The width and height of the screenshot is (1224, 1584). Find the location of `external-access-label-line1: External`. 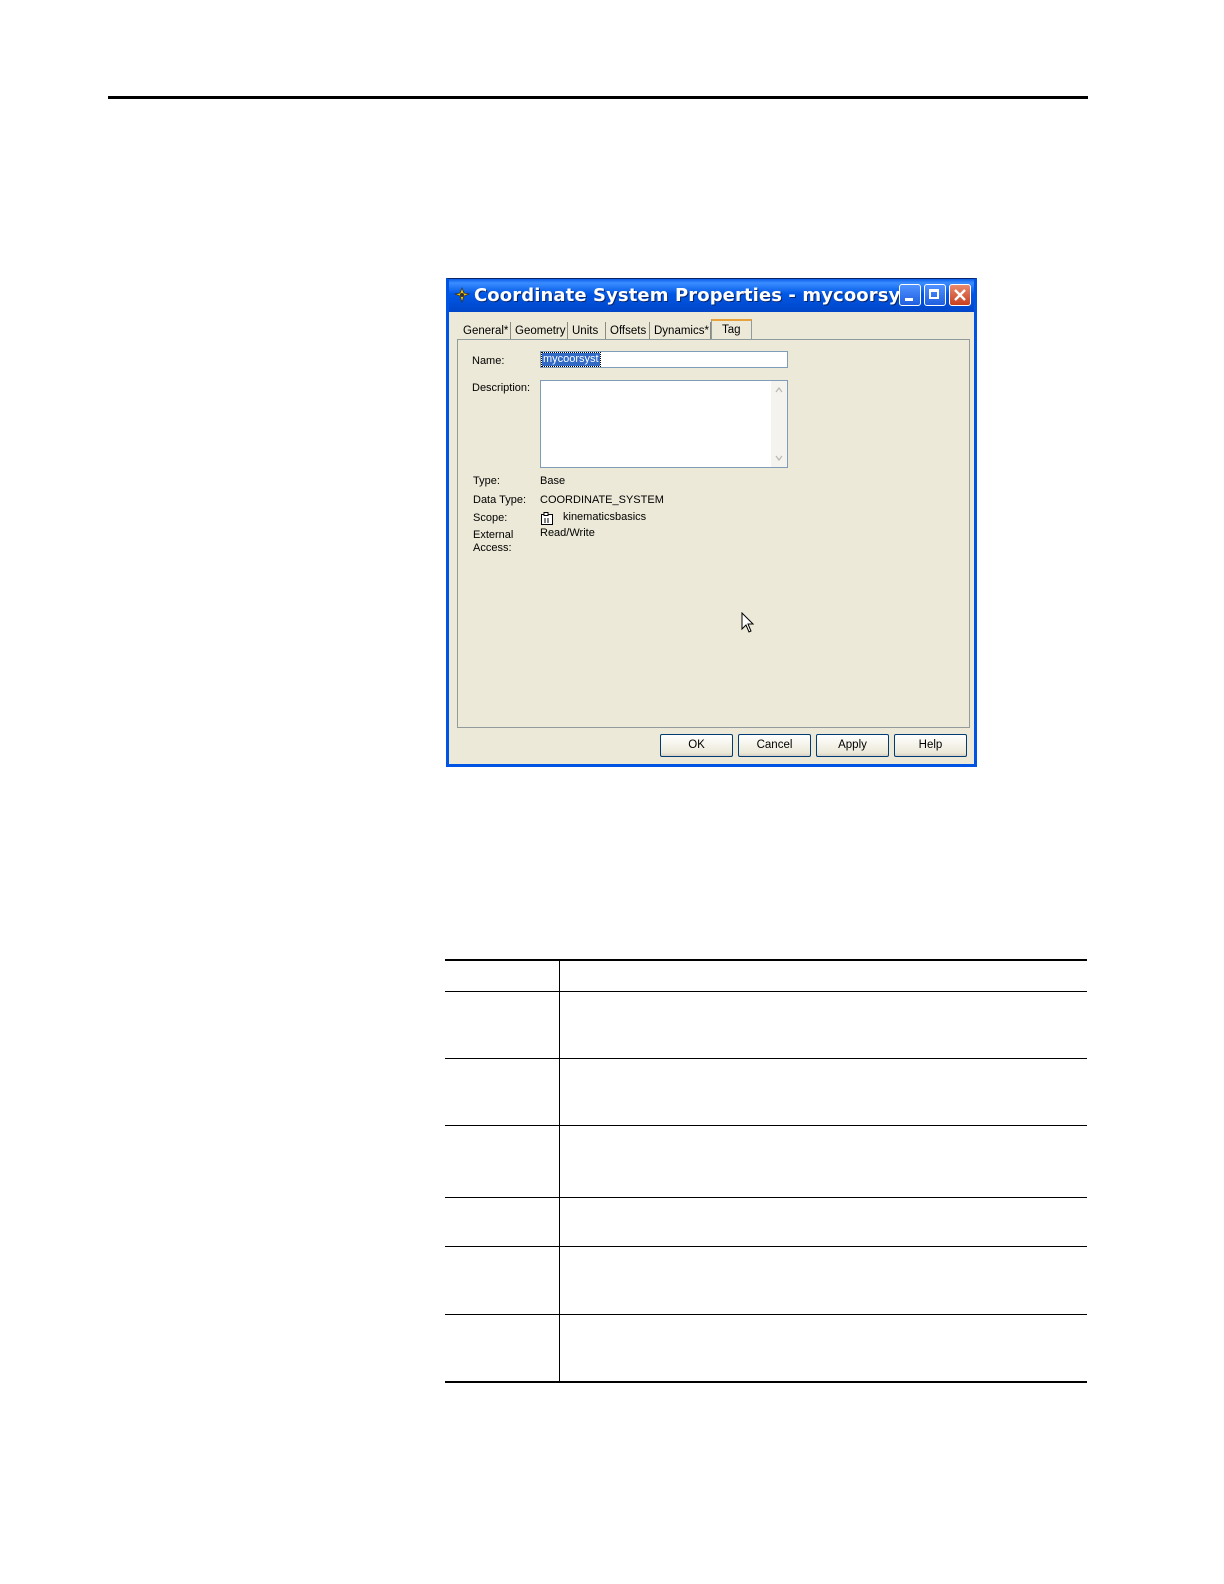

external-access-label-line1: External is located at coordinates (493, 535).